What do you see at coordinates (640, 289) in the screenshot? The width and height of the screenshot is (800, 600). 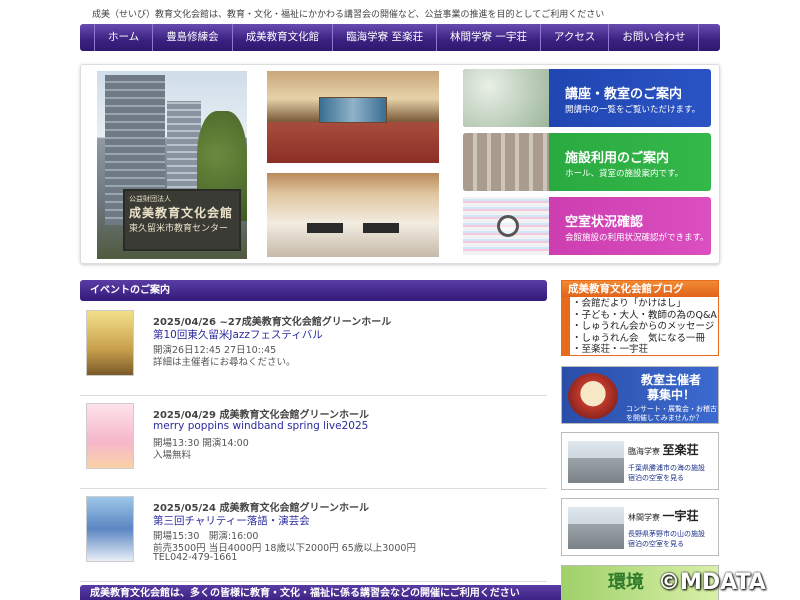 I see `blog-title: 成美教育文化会館ブログ` at bounding box center [640, 289].